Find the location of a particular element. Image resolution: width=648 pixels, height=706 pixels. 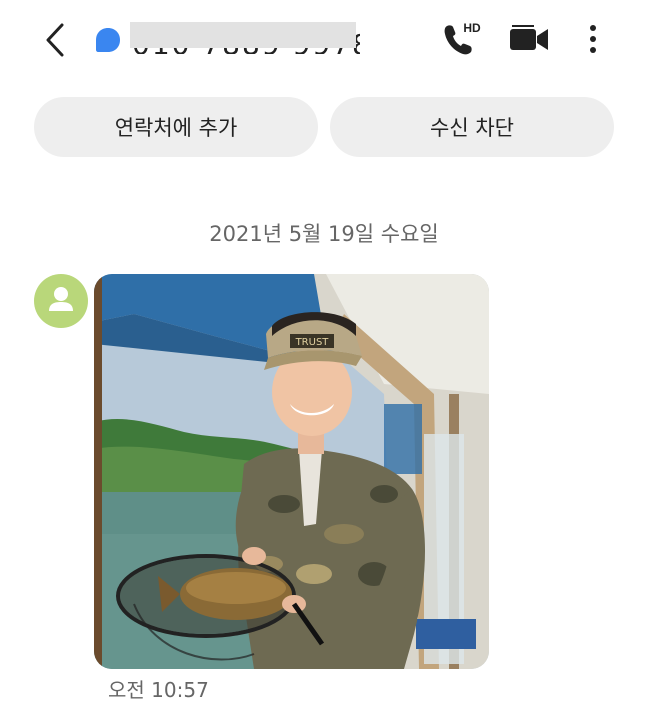

date-separator: 2021년 5월 19일 수요일 is located at coordinates (324, 234).